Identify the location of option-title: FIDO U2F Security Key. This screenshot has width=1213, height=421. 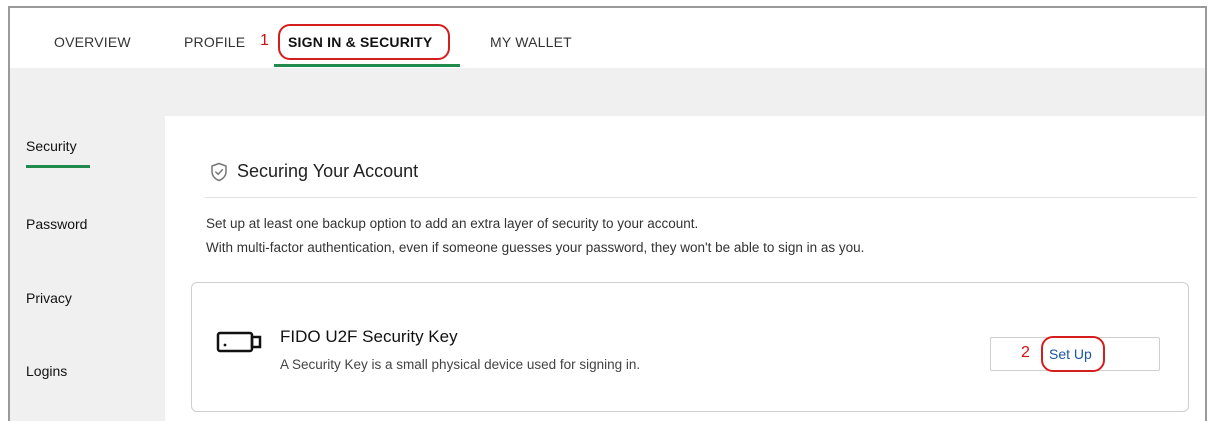
(369, 336).